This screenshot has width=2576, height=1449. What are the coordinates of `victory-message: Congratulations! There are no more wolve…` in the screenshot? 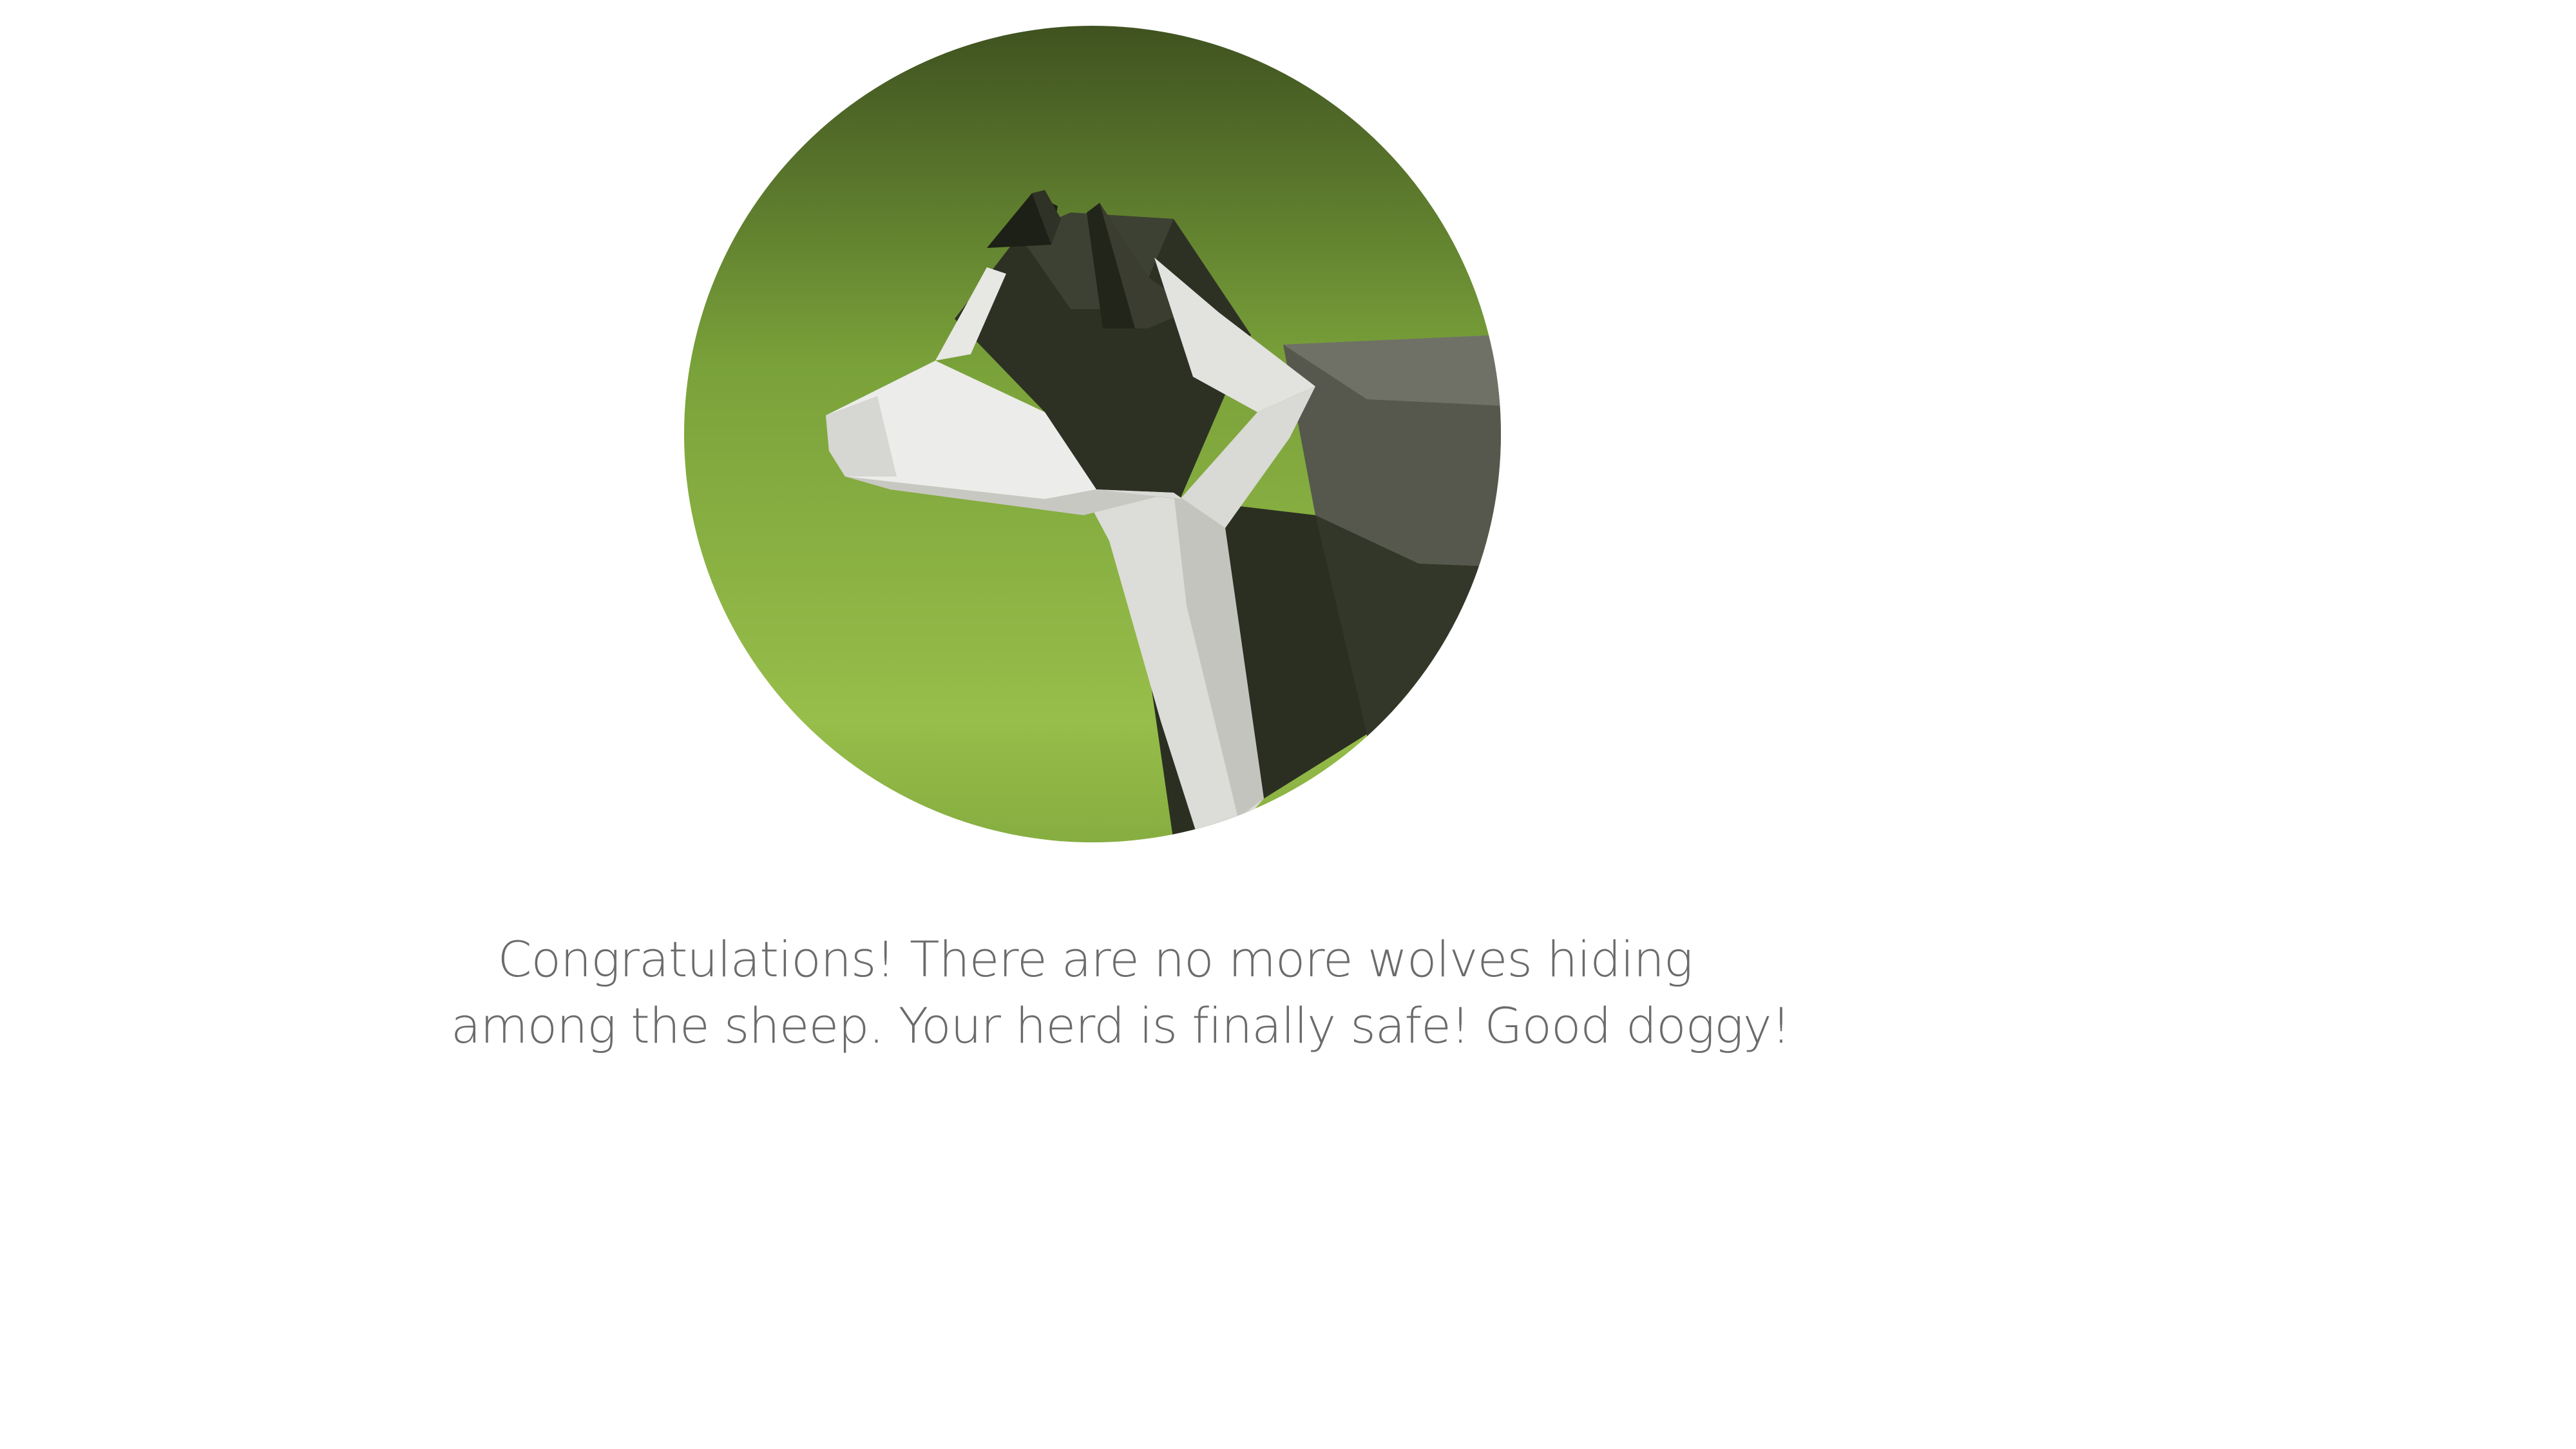 It's located at (1121, 993).